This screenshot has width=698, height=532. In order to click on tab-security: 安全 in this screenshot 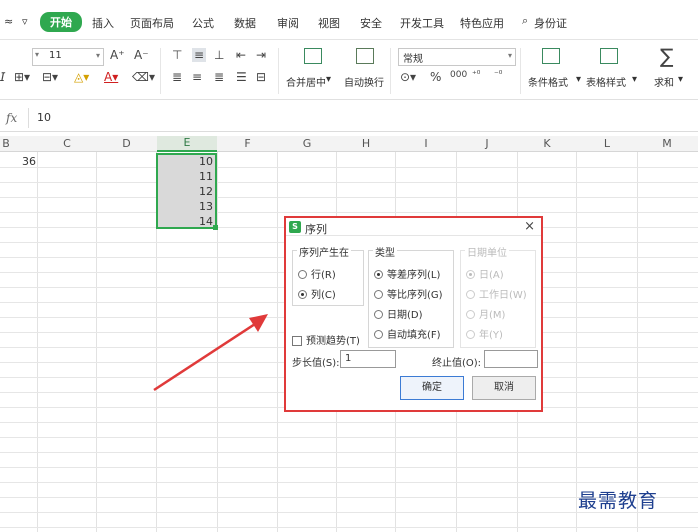, I will do `click(371, 23)`.